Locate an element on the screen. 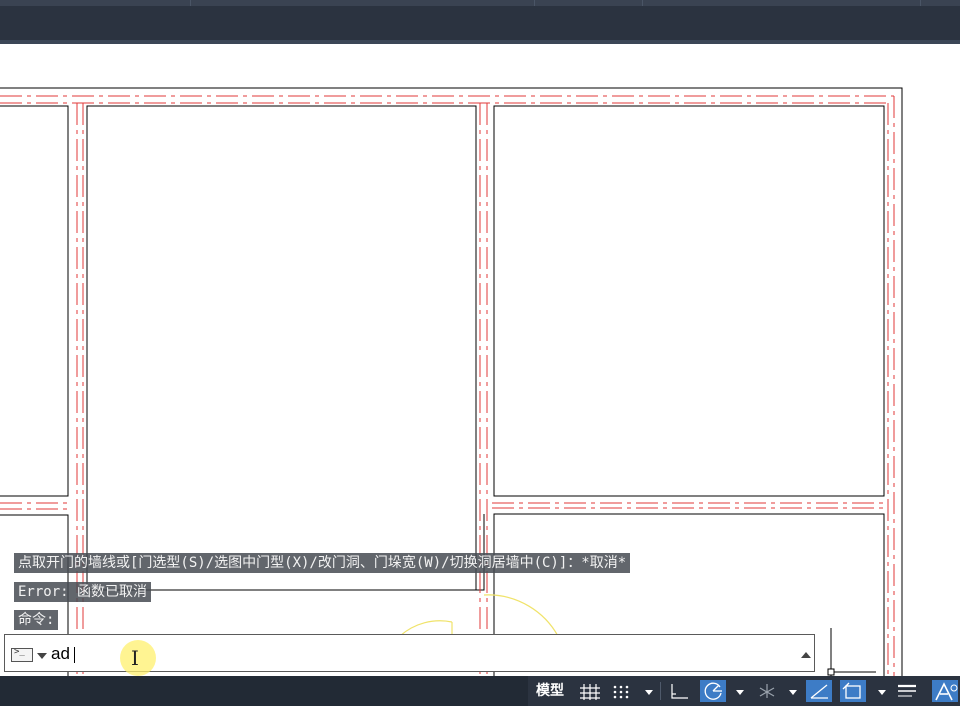  history-line: 命令: is located at coordinates (36, 620).